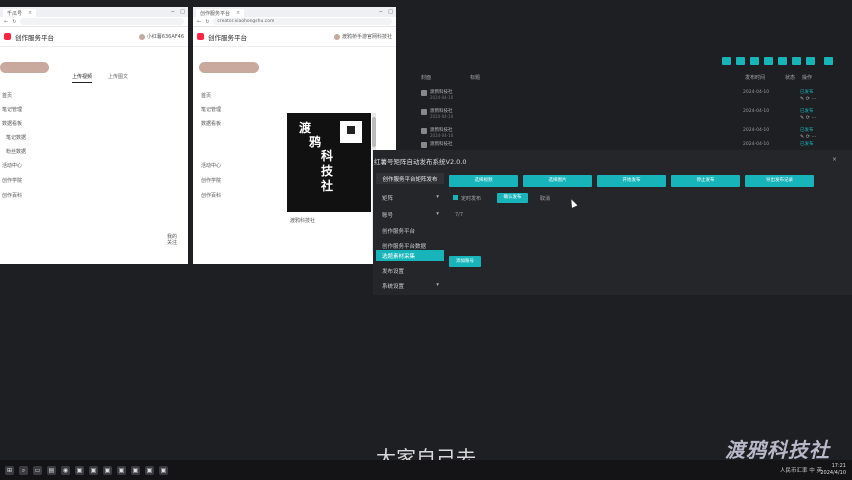 The height and width of the screenshot is (480, 852). Describe the element at coordinates (82, 78) in the screenshot. I see `tab-upload-video: 上传视频` at that location.